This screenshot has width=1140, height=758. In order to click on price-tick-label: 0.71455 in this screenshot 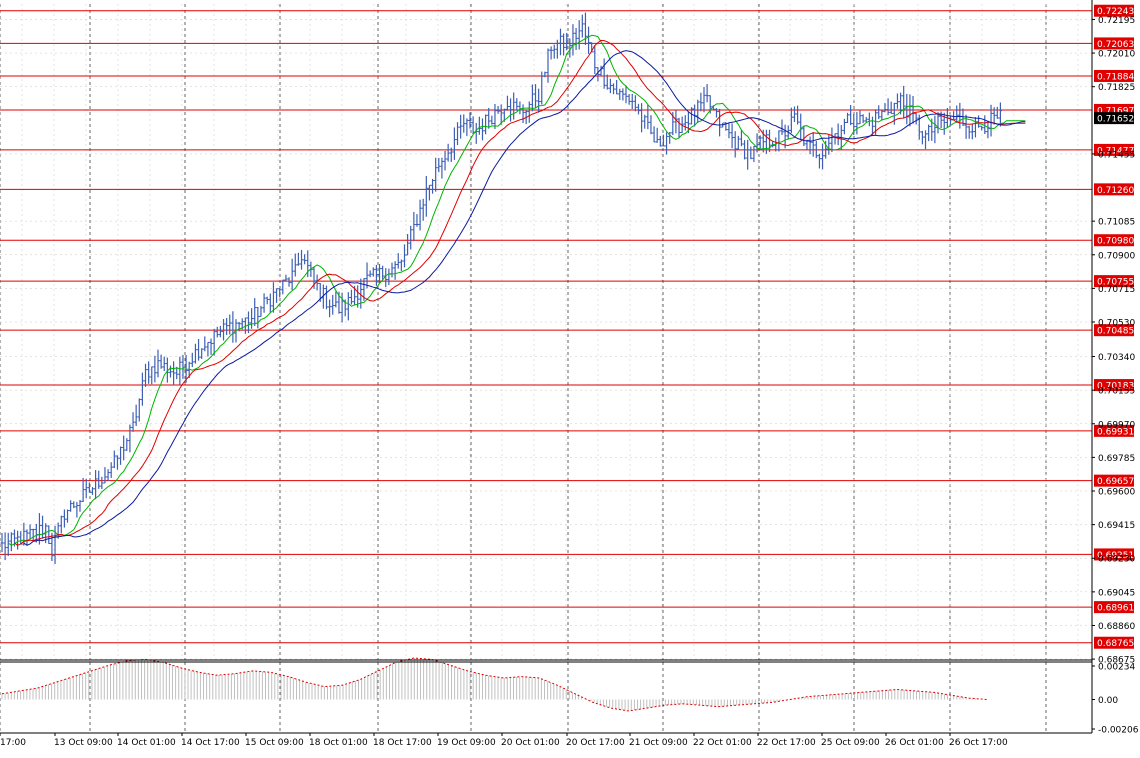, I will do `click(1116, 155)`.